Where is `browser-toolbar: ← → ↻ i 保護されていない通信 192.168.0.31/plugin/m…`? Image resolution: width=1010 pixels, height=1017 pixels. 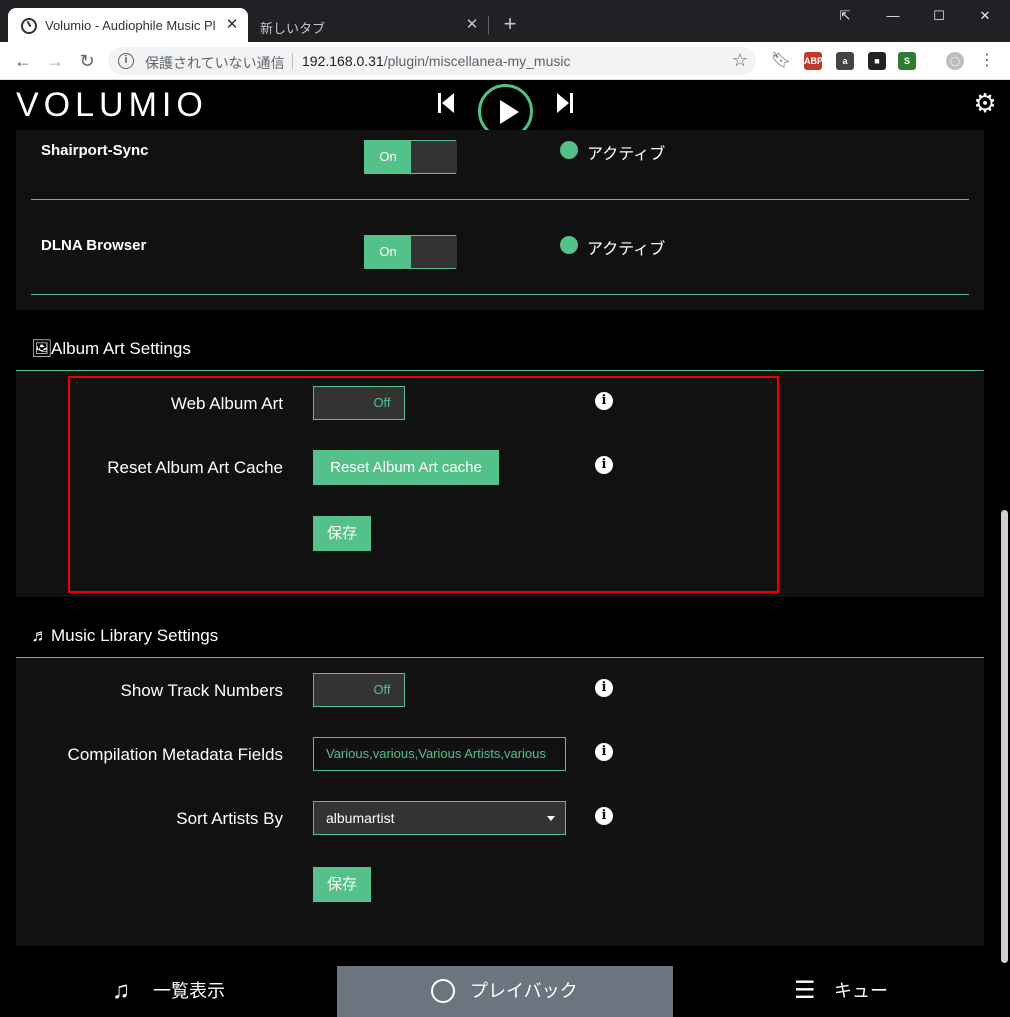
browser-toolbar: ← → ↻ i 保護されていない通信 192.168.0.31/plugin/m… is located at coordinates (505, 61).